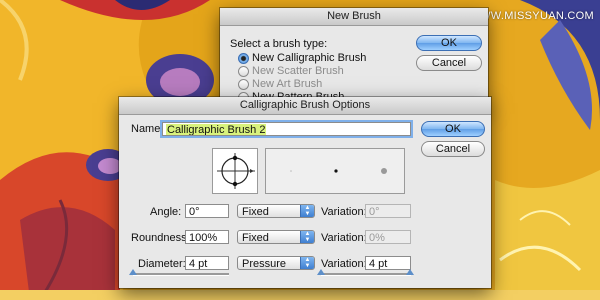 This screenshot has width=600, height=300. Describe the element at coordinates (207, 237) in the screenshot. I see `roundness-input: 100%` at that location.